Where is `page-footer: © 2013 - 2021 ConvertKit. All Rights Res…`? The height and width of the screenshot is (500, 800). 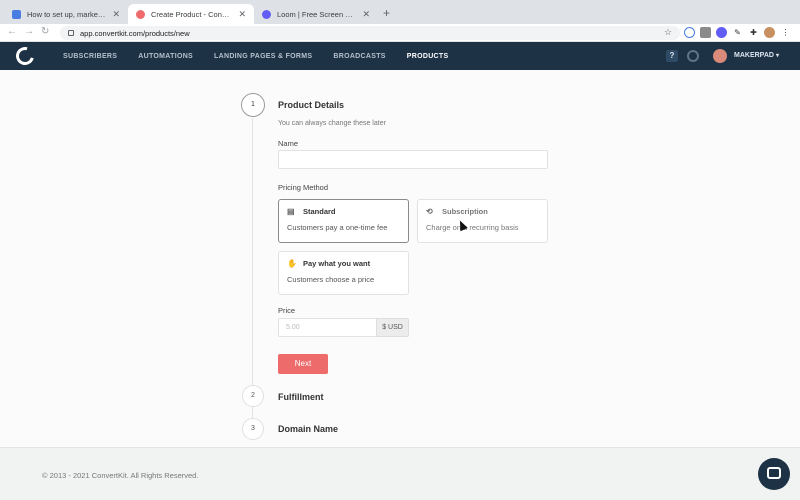 page-footer: © 2013 - 2021 ConvertKit. All Rights Res… is located at coordinates (400, 473).